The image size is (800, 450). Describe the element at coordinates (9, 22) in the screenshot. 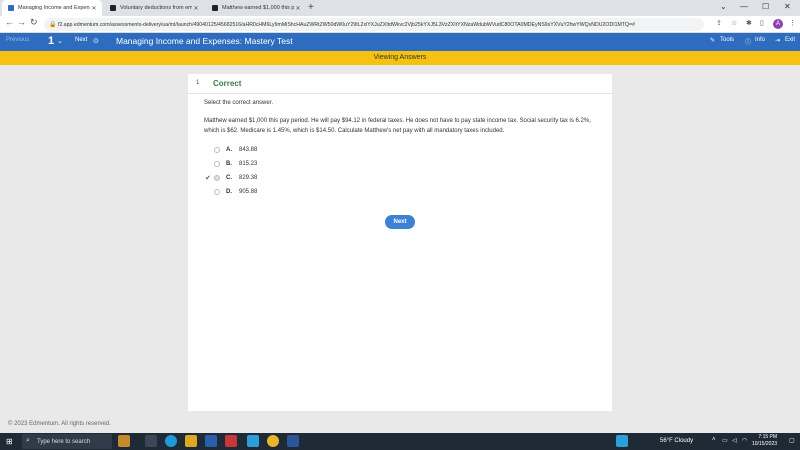

I see `back-arrow-icon: ←` at that location.